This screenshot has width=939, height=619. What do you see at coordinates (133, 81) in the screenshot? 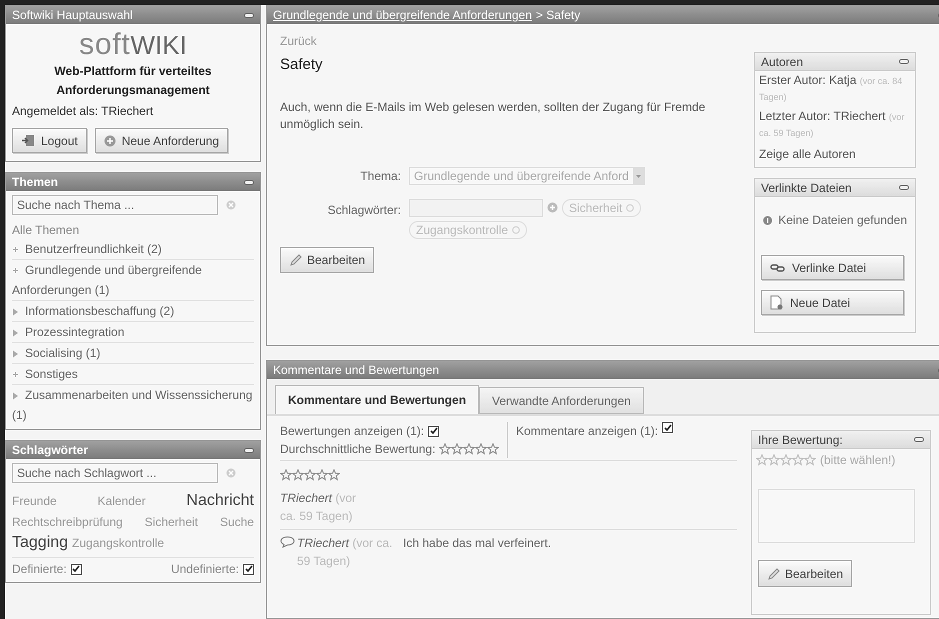
I see `tagline: Web-Plattform für verteiltes Anforderungsmanagement` at bounding box center [133, 81].